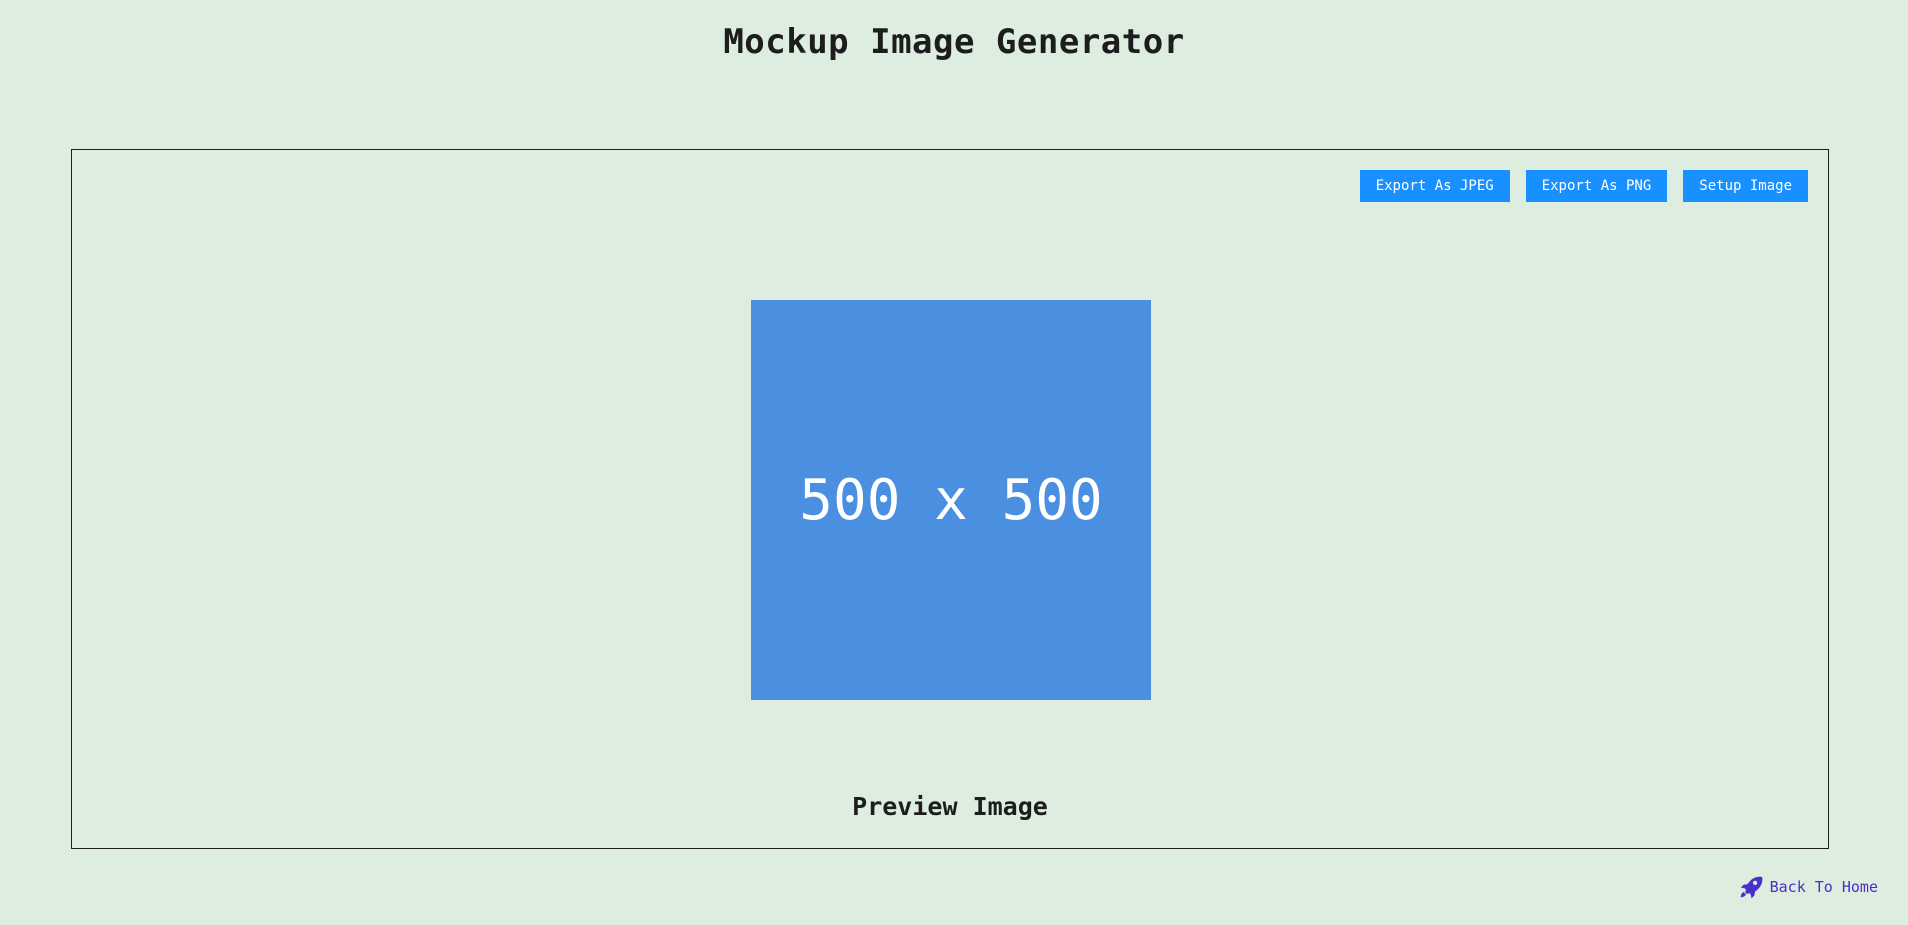  What do you see at coordinates (1751, 887) in the screenshot?
I see `rocket-icon` at bounding box center [1751, 887].